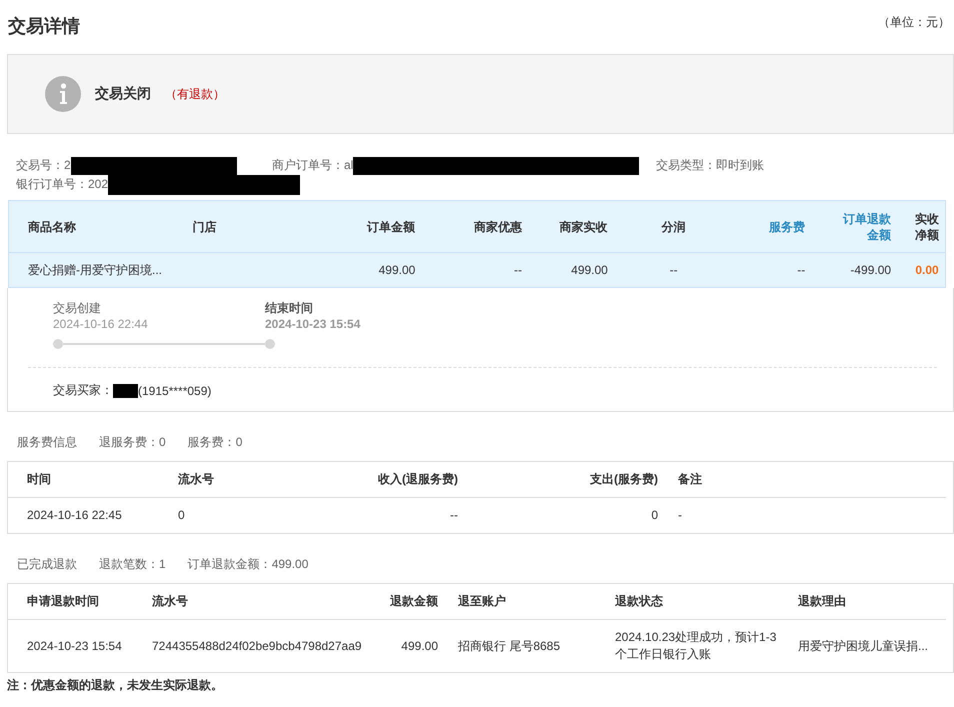 The image size is (954, 707). I want to click on info-icon, so click(63, 94).